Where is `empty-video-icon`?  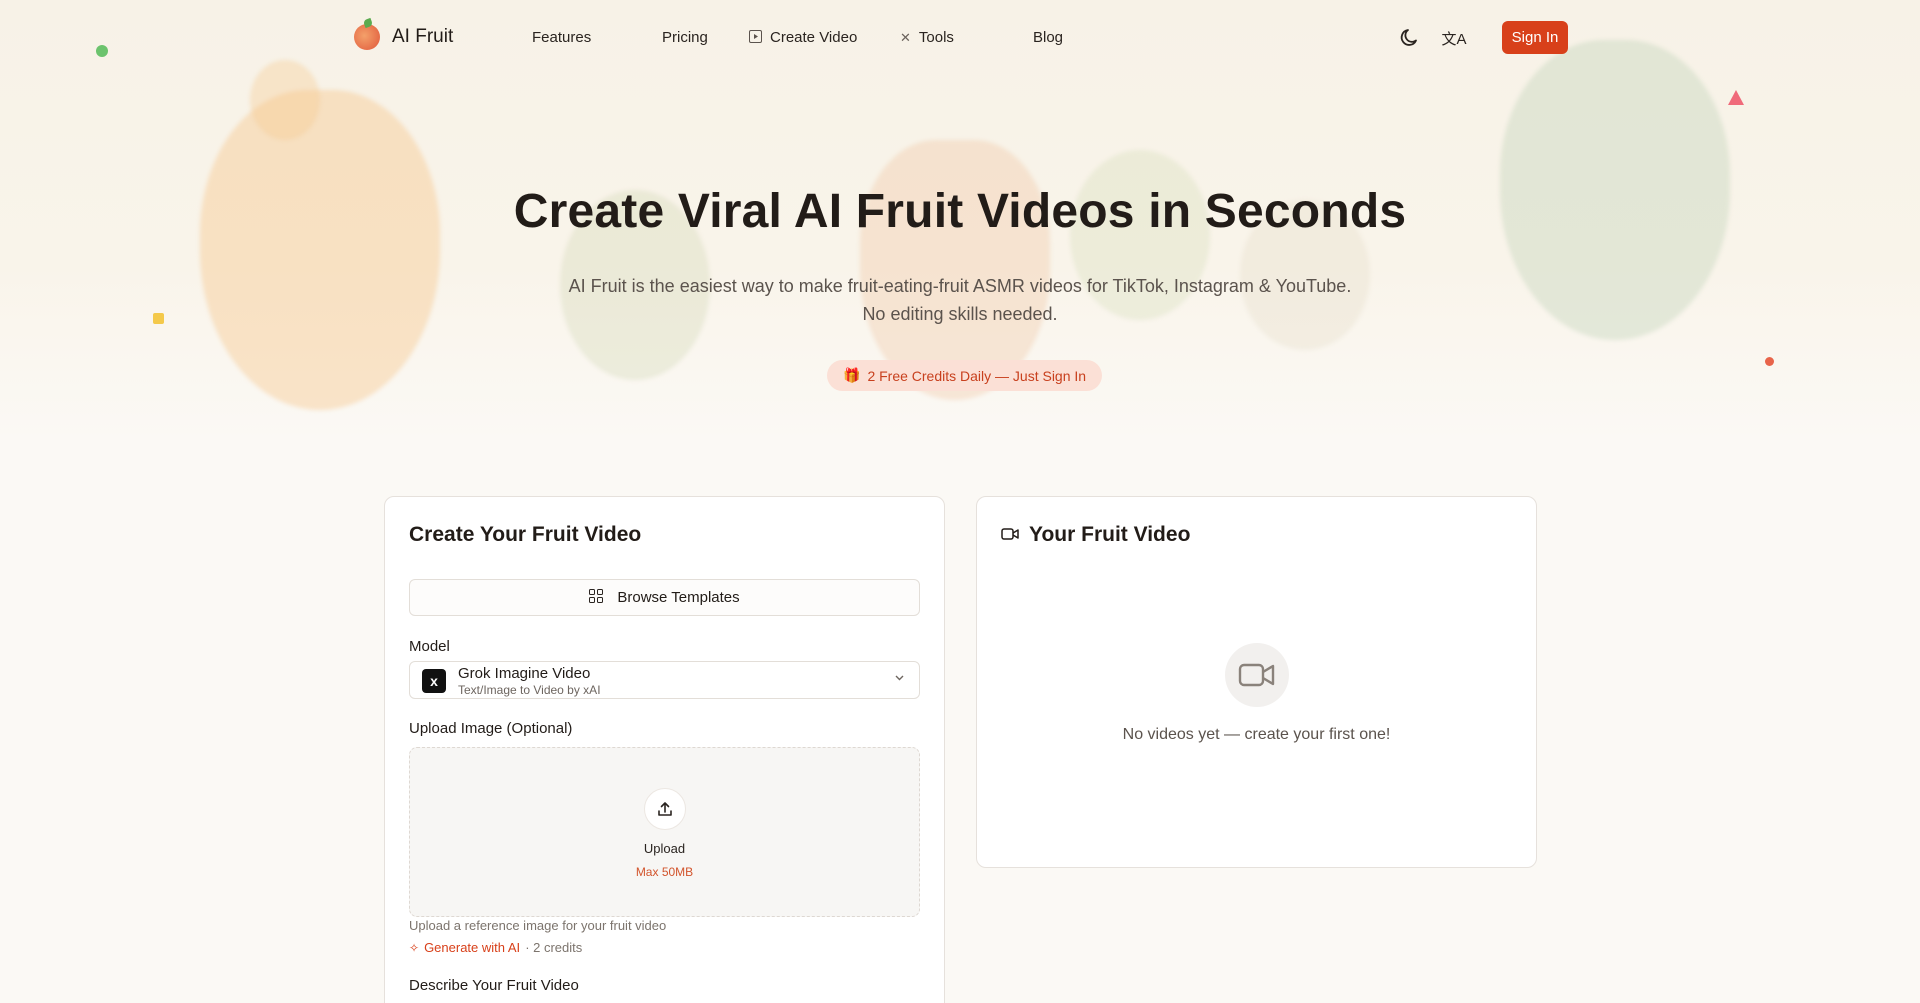 empty-video-icon is located at coordinates (1257, 675).